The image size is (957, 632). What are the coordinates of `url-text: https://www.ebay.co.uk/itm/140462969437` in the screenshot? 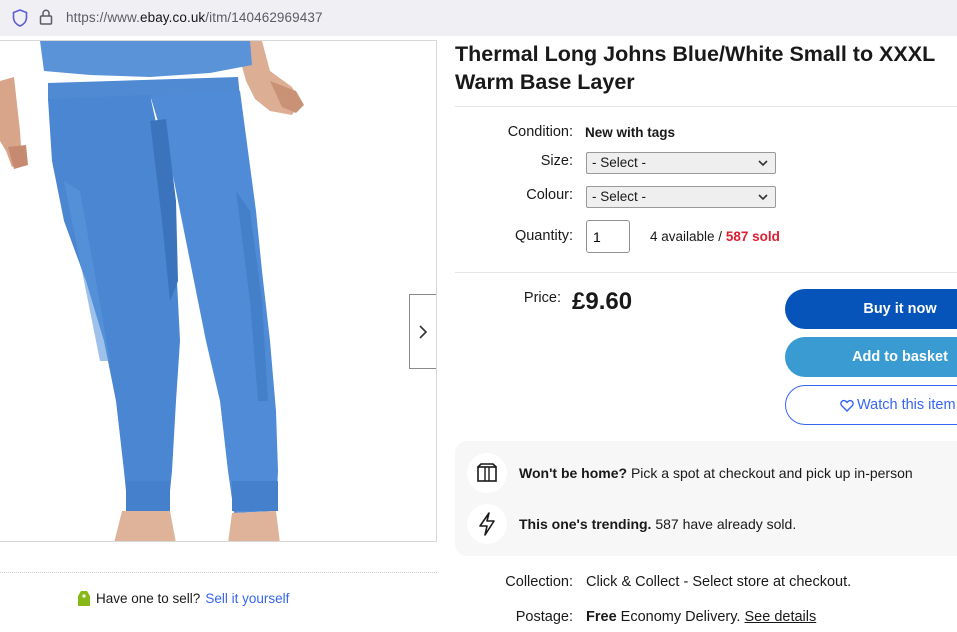 It's located at (194, 17).